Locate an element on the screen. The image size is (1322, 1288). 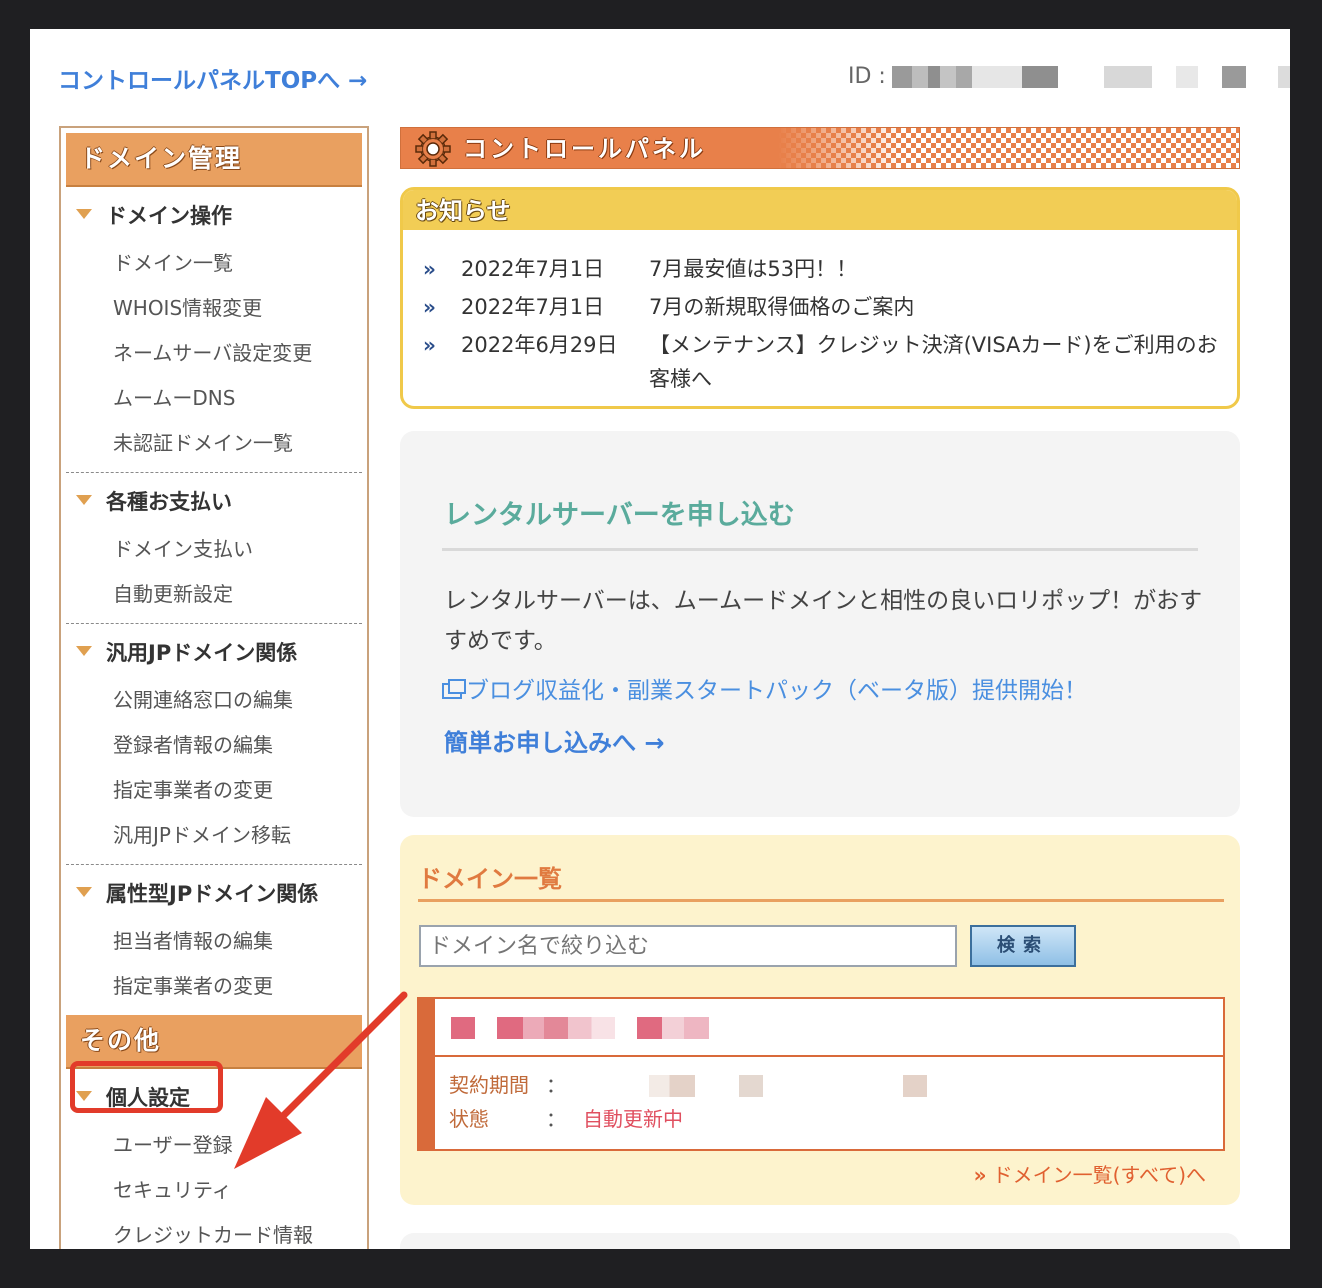
sidebar-item-contact-info: 担当者情報の編集 is located at coordinates (214, 941).